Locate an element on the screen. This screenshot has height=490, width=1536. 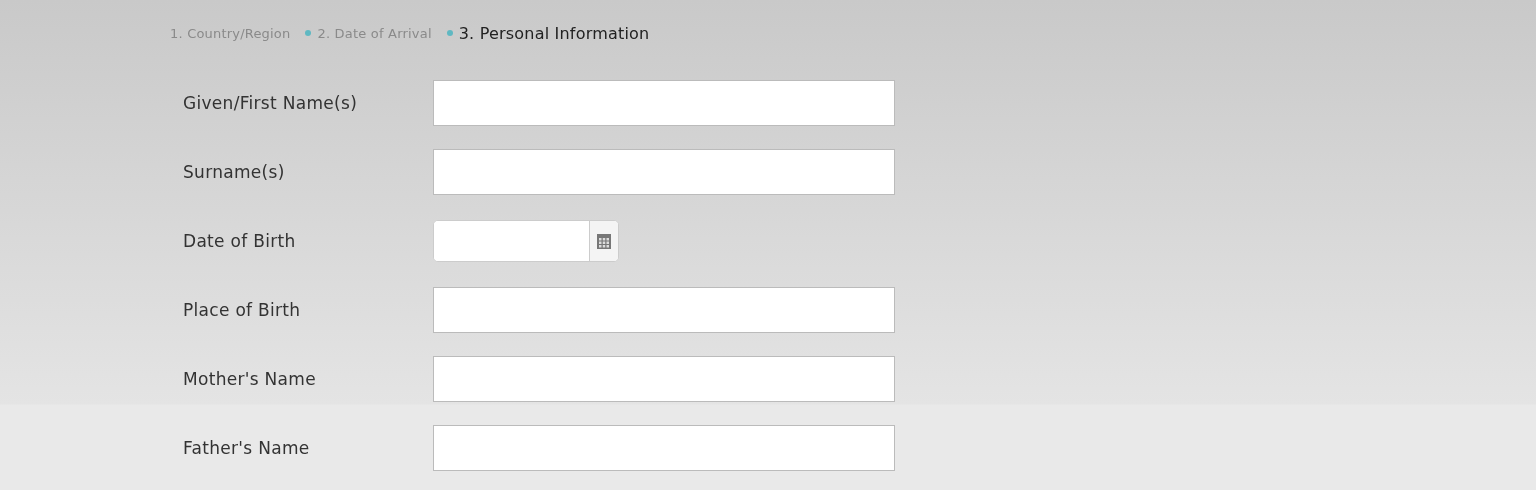
calendar-button is located at coordinates (603, 241).